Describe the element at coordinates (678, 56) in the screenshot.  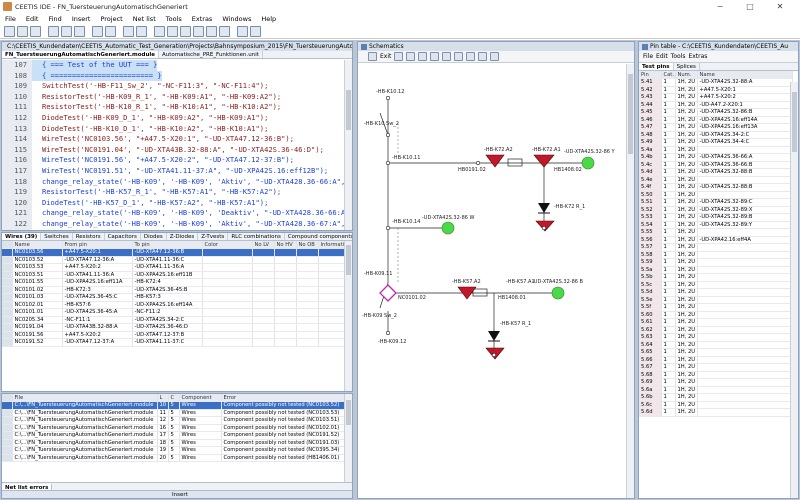
I see `pin-menu-tools: Tools` at that location.